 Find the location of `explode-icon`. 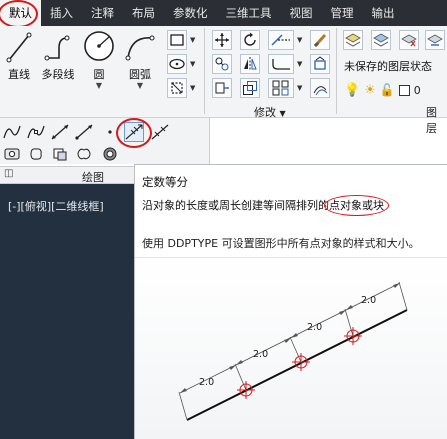

explode-icon is located at coordinates (320, 63).